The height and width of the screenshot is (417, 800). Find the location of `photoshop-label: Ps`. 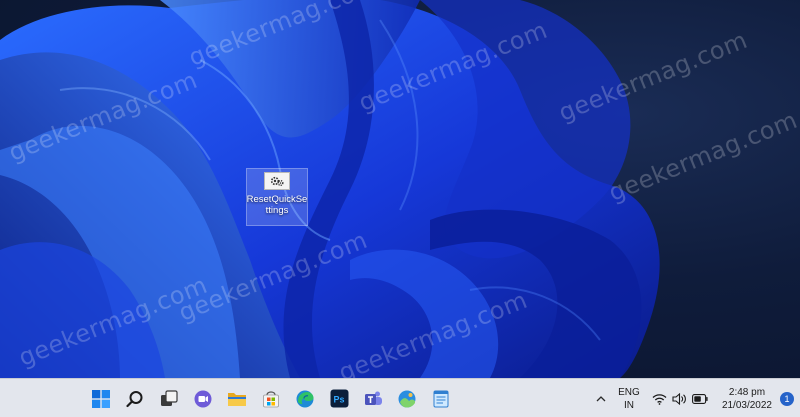

photoshop-label: Ps is located at coordinates (338, 400).